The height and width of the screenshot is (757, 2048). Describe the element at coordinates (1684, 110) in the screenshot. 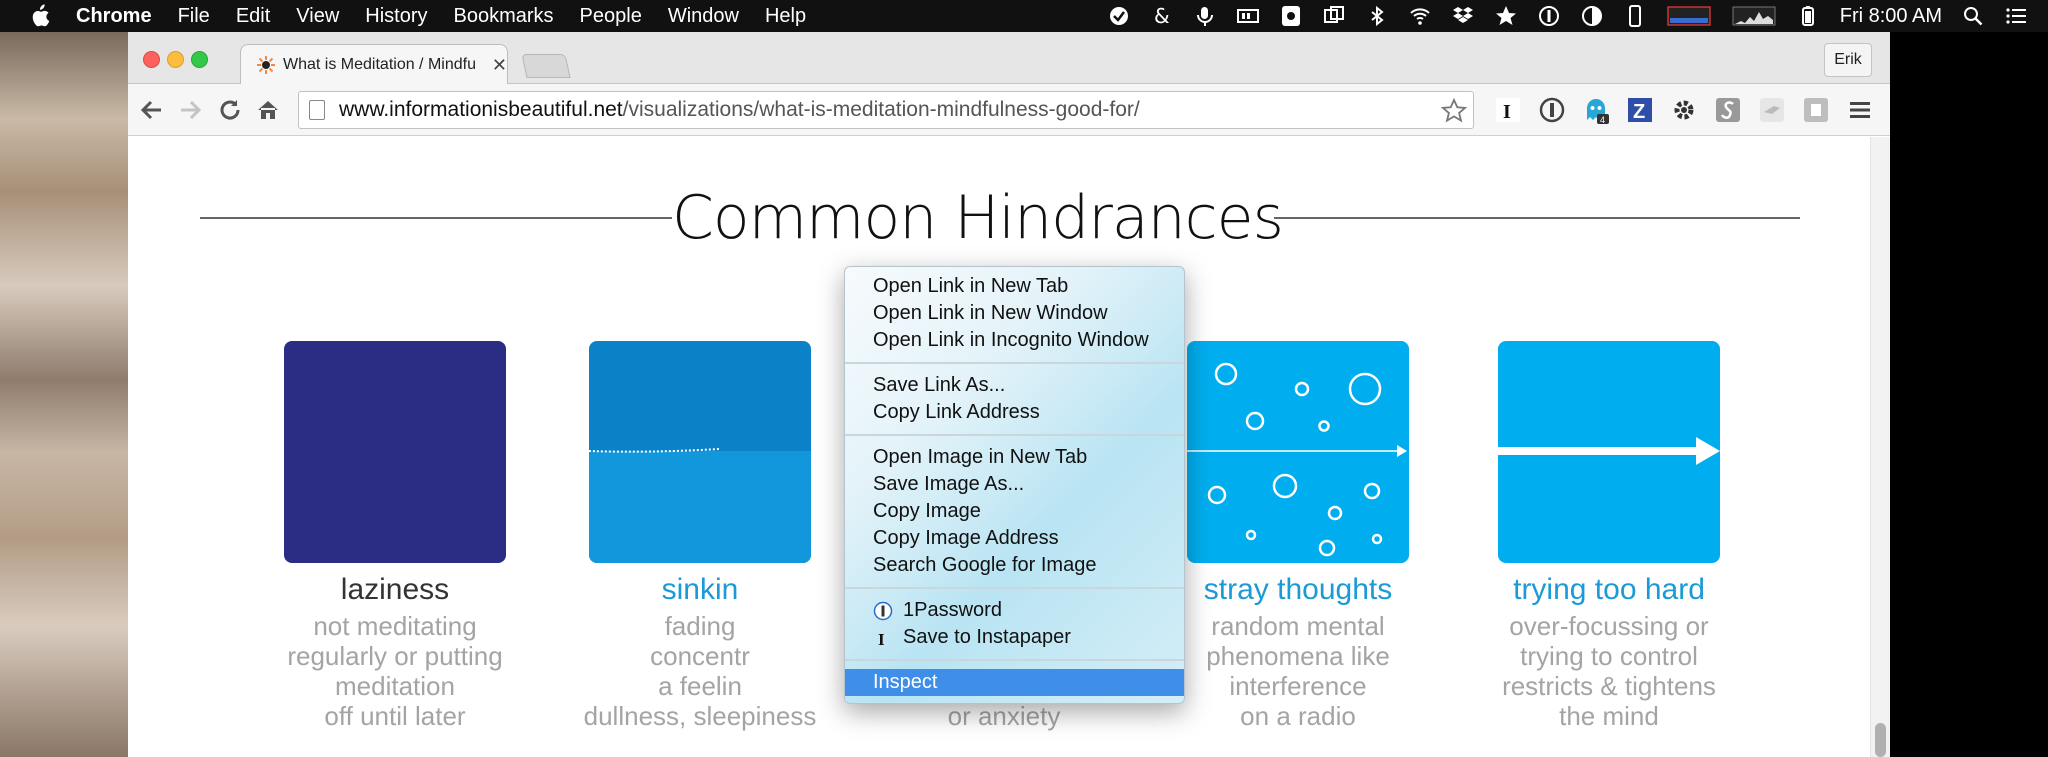

I see `settings-gear-icon` at that location.